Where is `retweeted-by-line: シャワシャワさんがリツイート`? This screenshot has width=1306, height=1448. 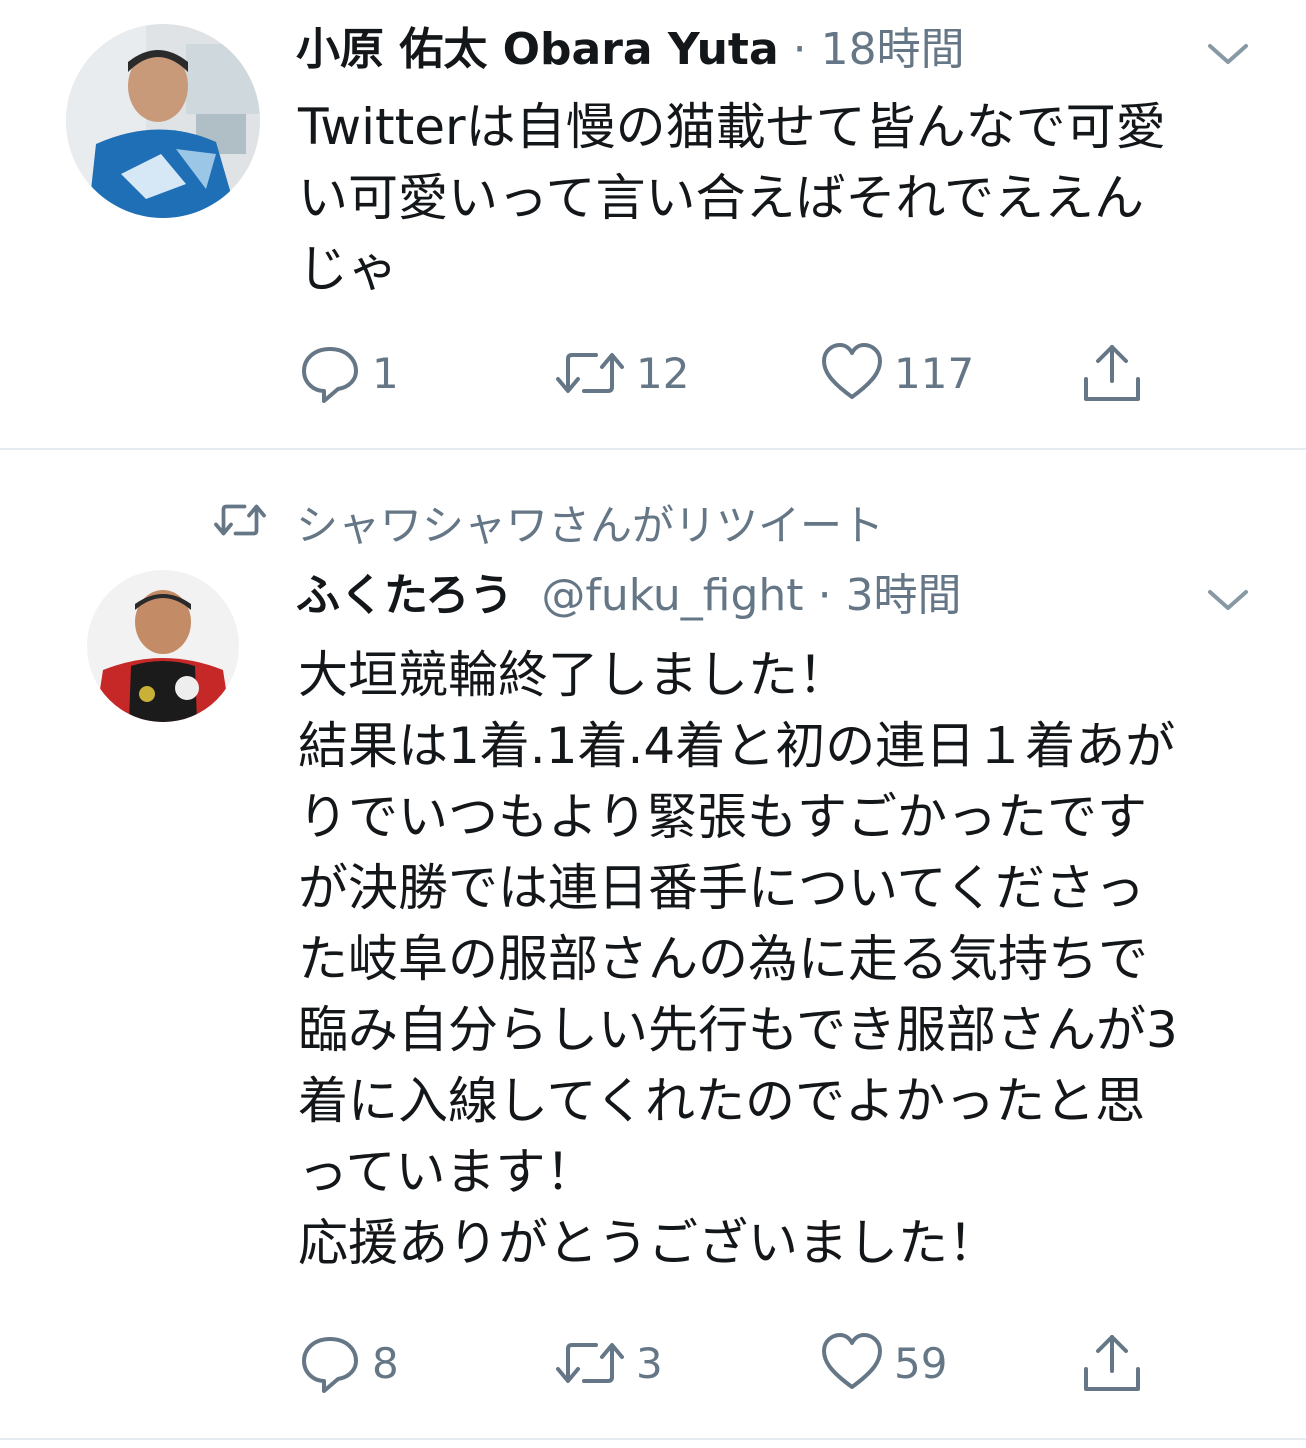
retweeted-by-line: シャワシャワさんがリツイート is located at coordinates (548, 522).